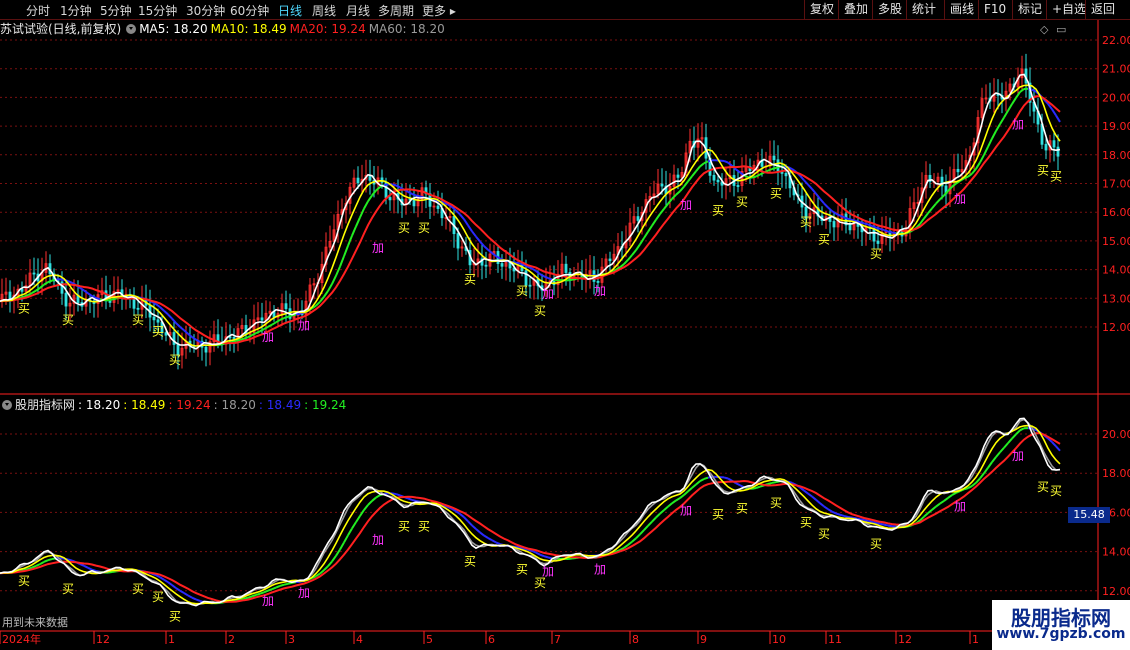  I want to click on watermark: 股朋指标网 www.7gpzb.com, so click(1061, 625).